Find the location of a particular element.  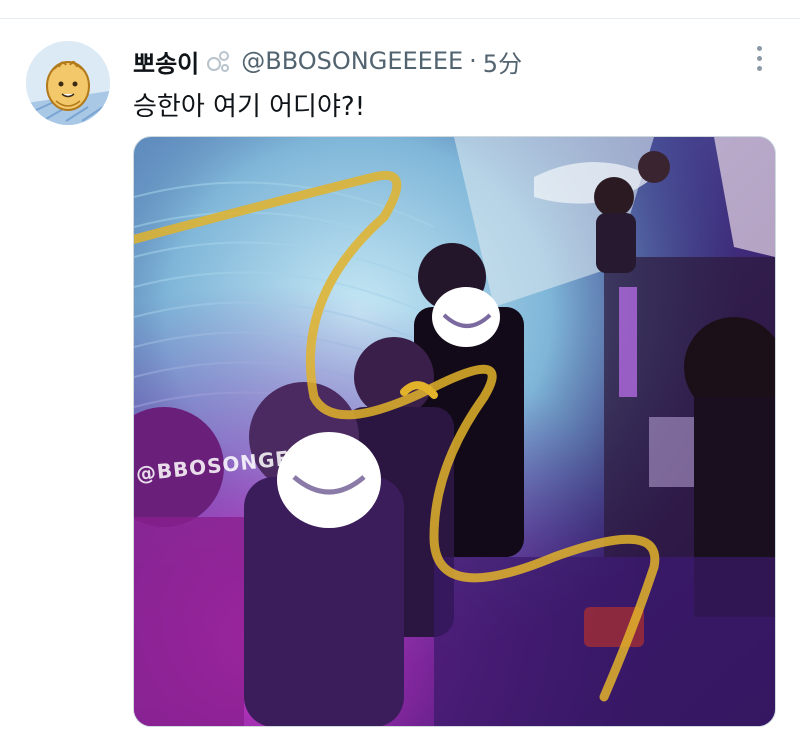

avatar is located at coordinates (68, 83).